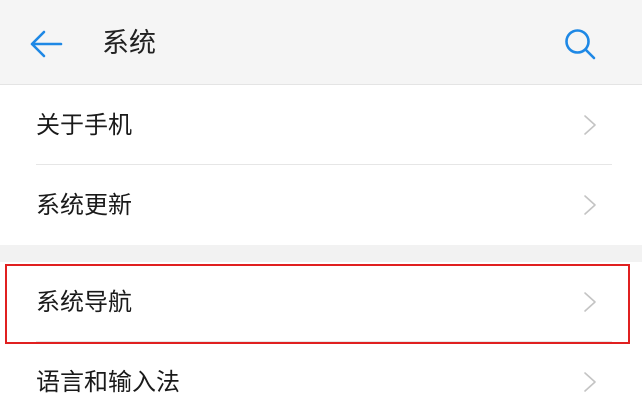 This screenshot has height=420, width=642. I want to click on settings-item-label: 关于手机, so click(84, 125).